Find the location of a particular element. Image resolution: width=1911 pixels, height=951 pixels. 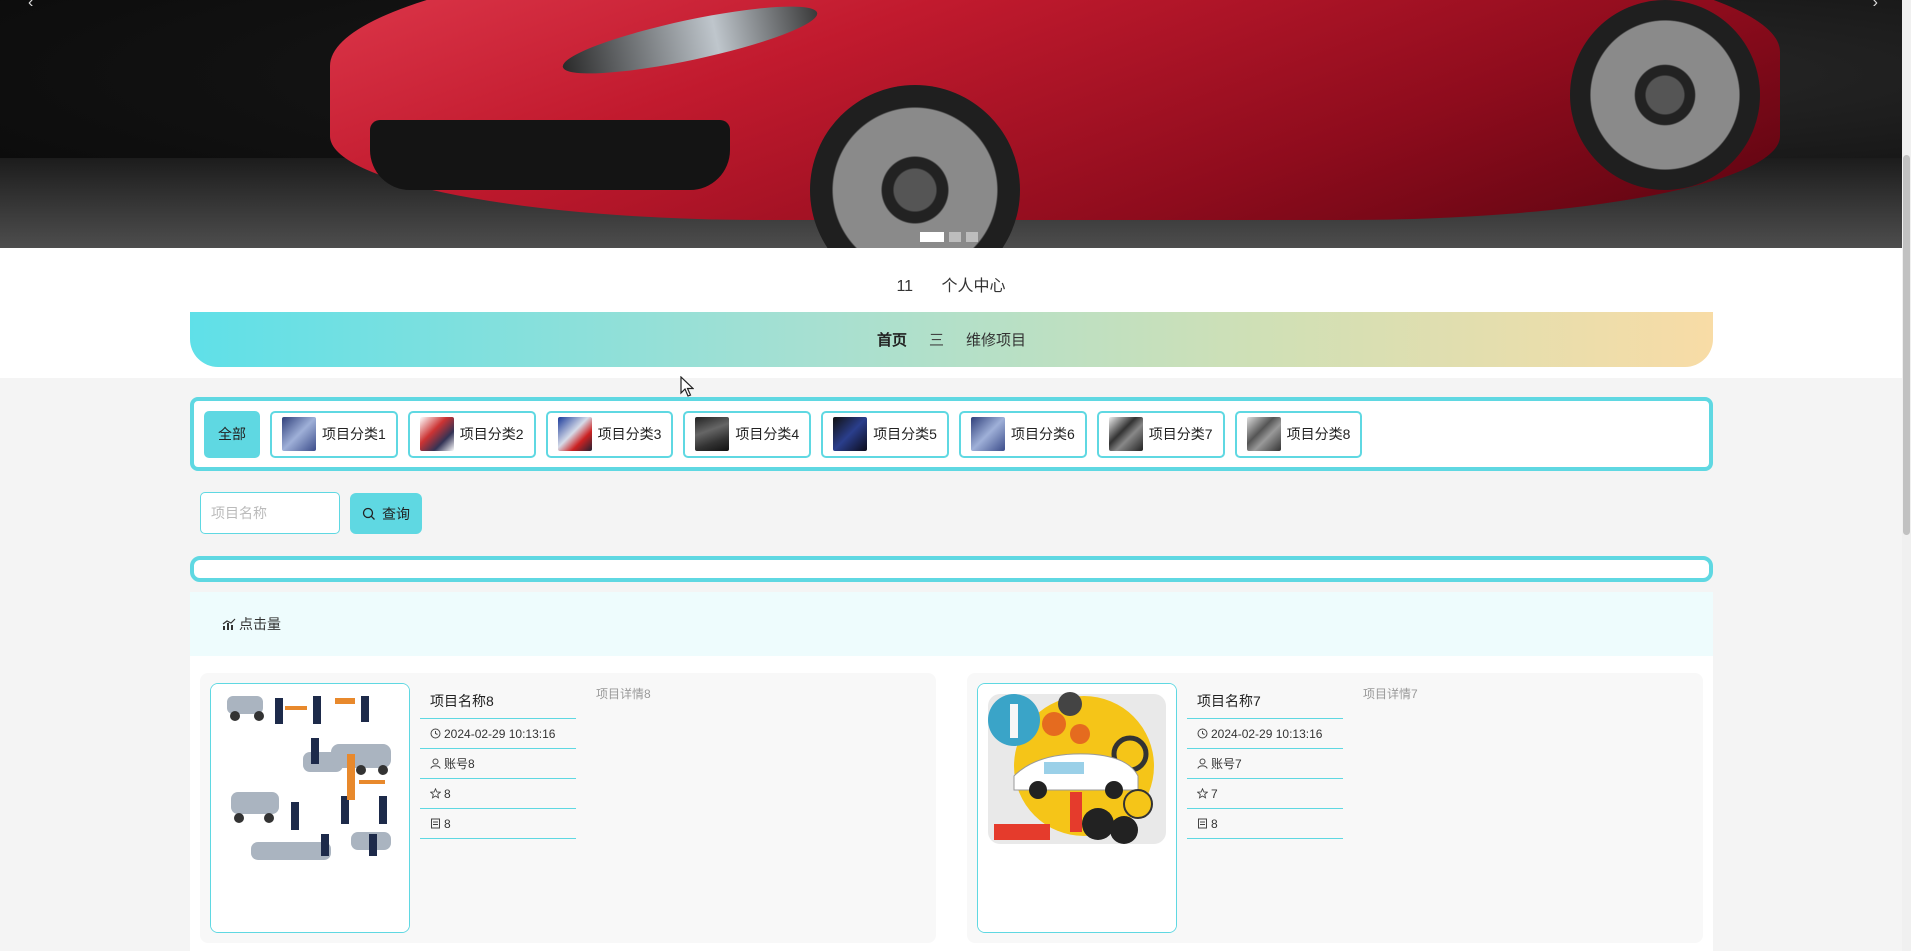

category-label: 项目分类6 is located at coordinates (1042, 434).